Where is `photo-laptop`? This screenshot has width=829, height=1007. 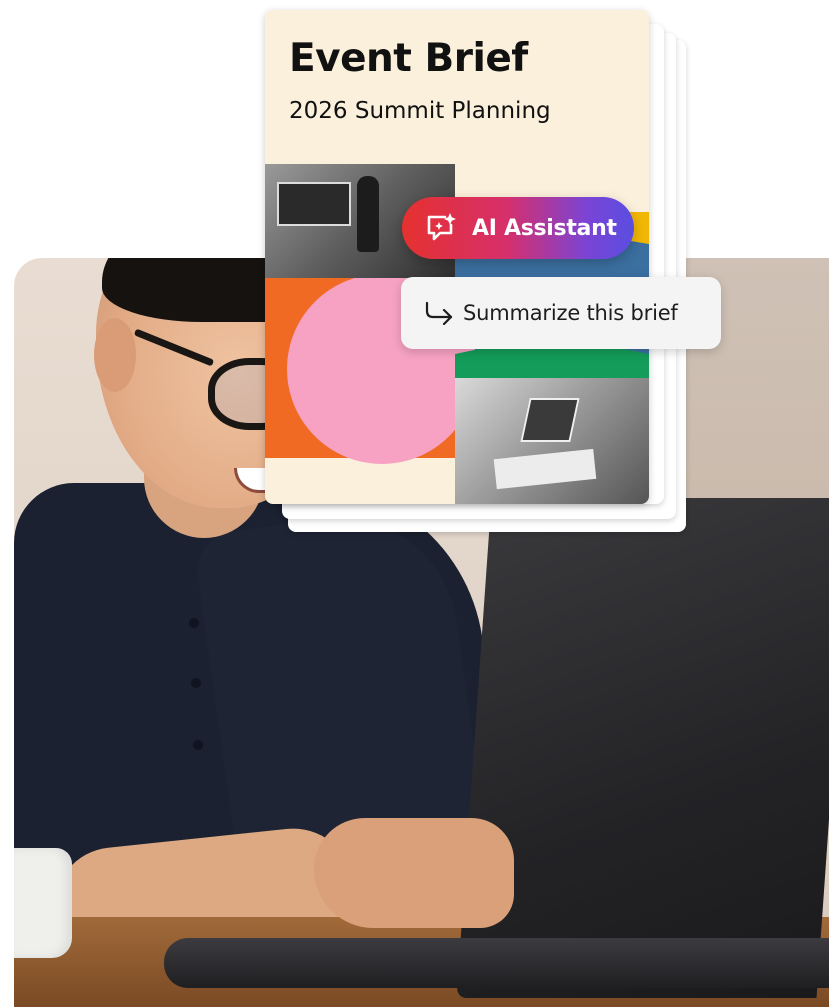 photo-laptop is located at coordinates (550, 420).